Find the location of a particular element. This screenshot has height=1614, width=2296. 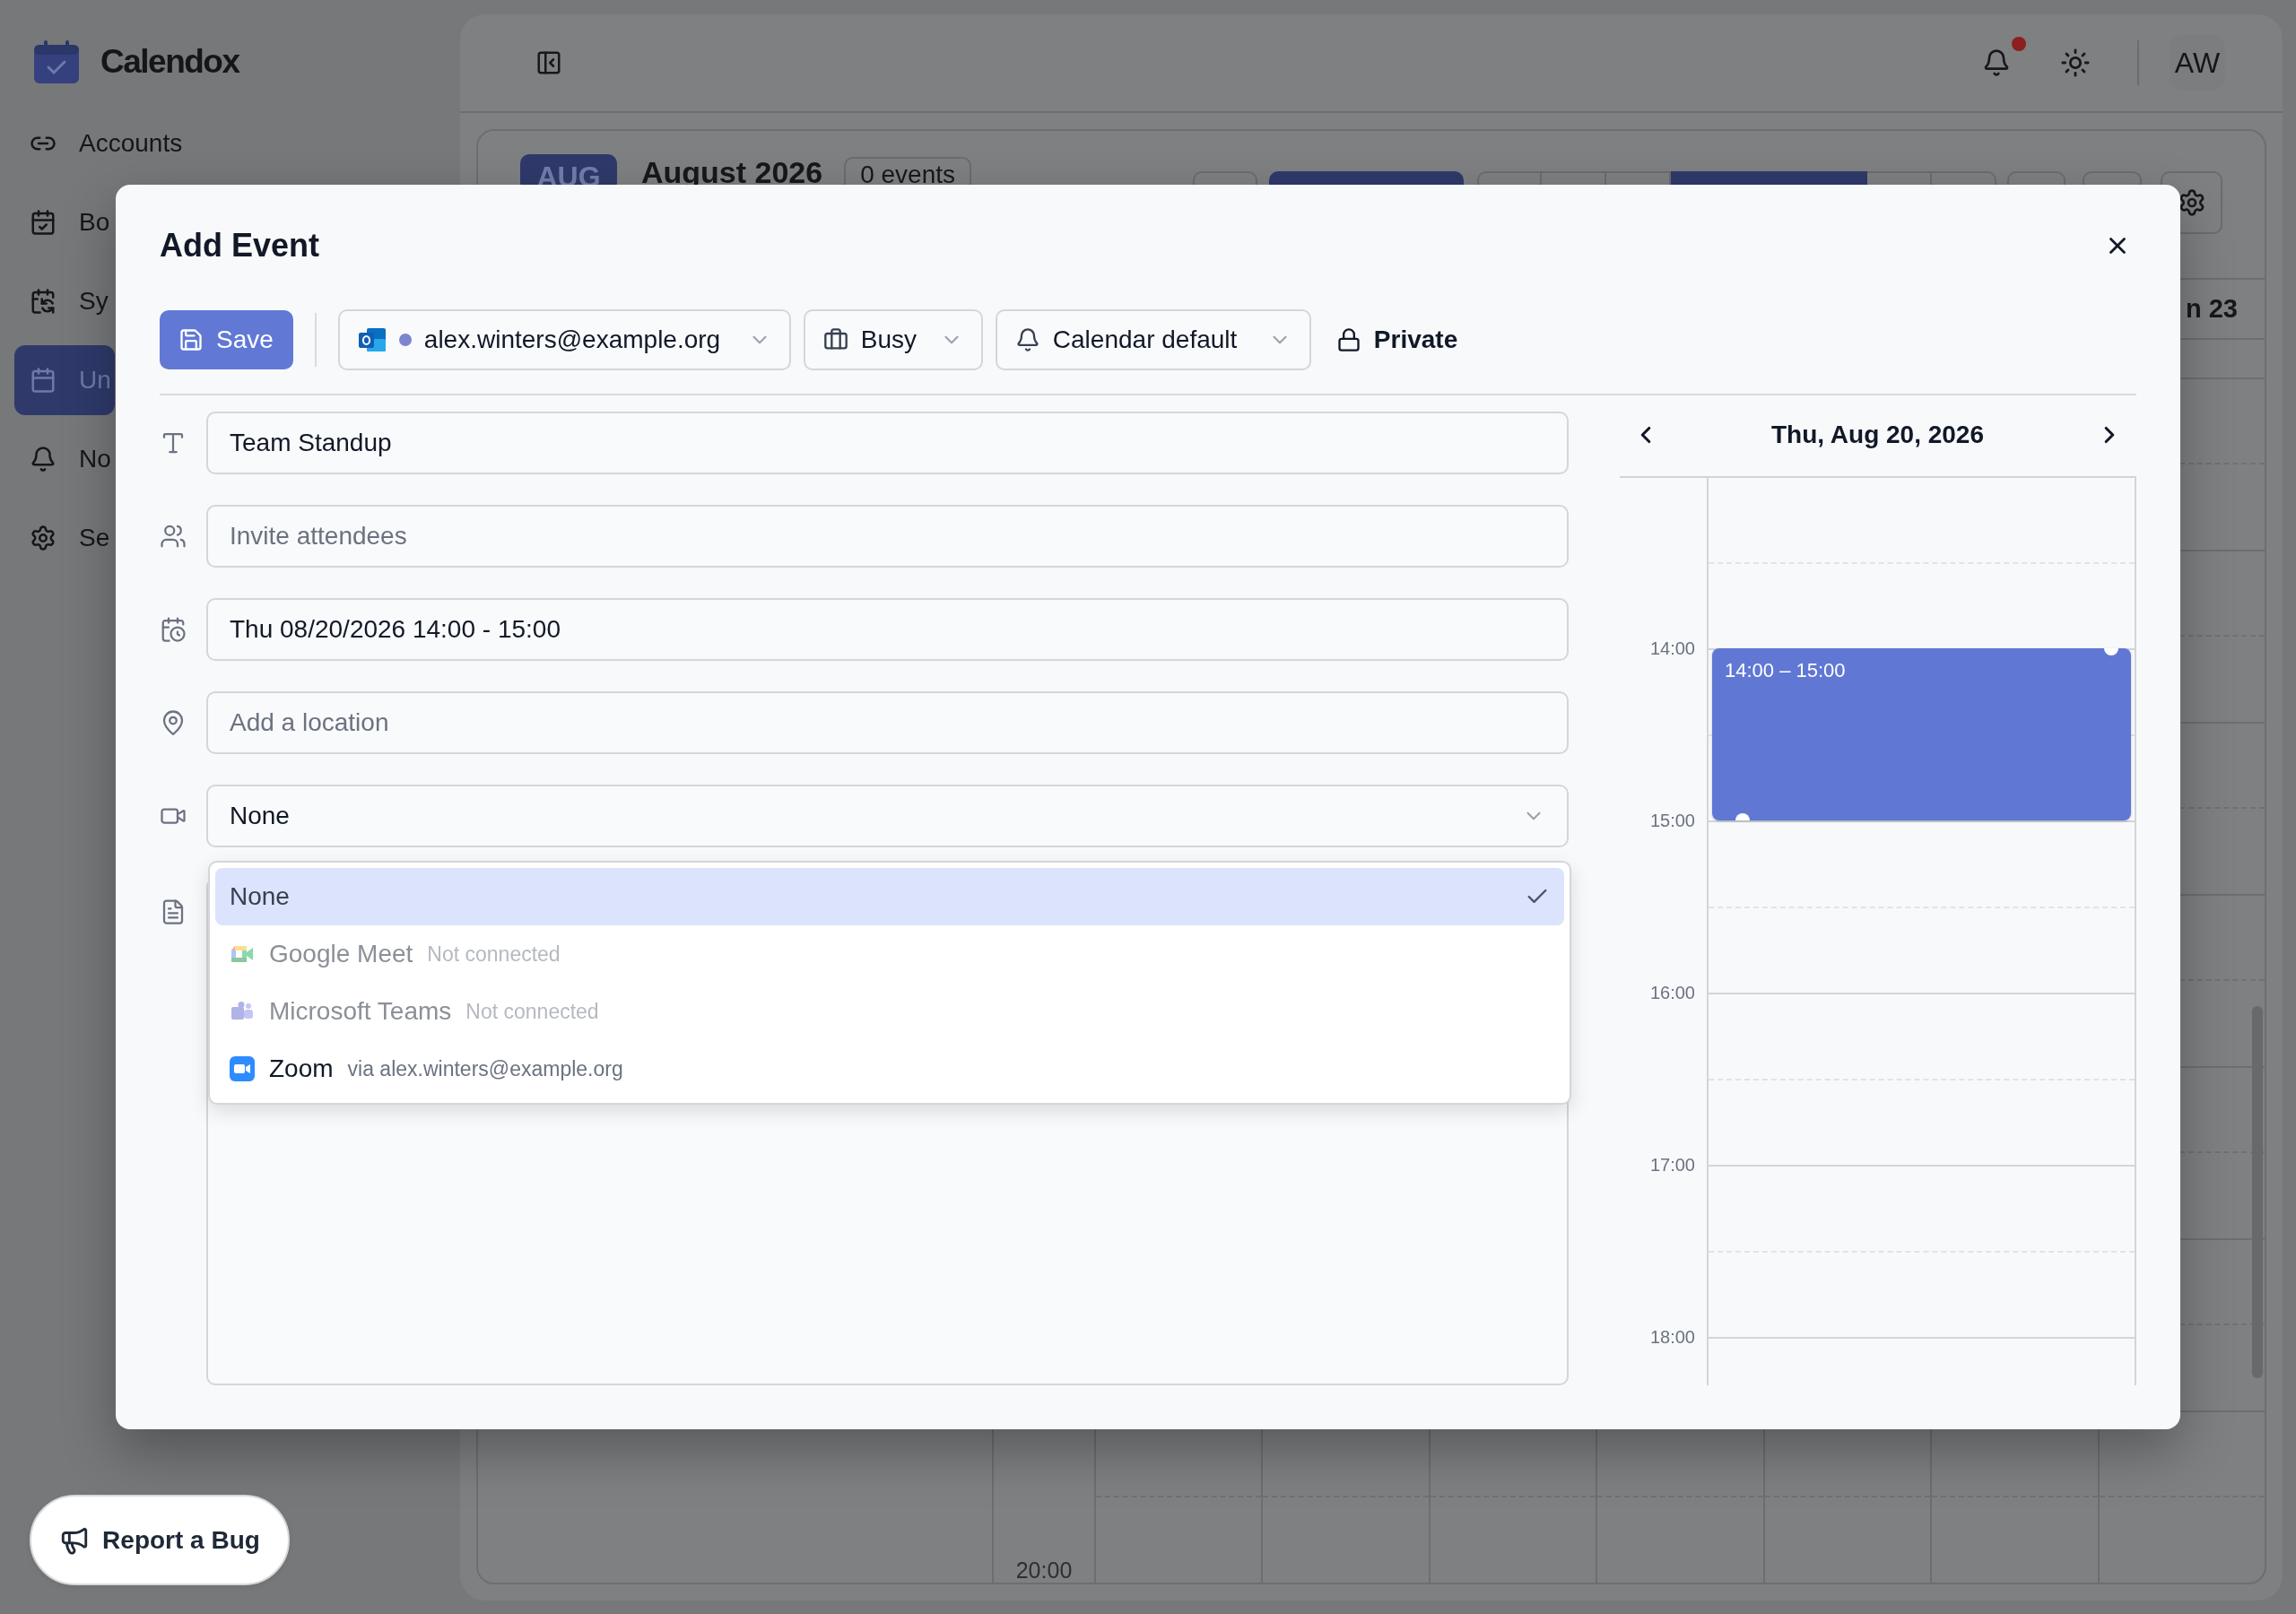

time-label: 18:00 is located at coordinates (1672, 1337).